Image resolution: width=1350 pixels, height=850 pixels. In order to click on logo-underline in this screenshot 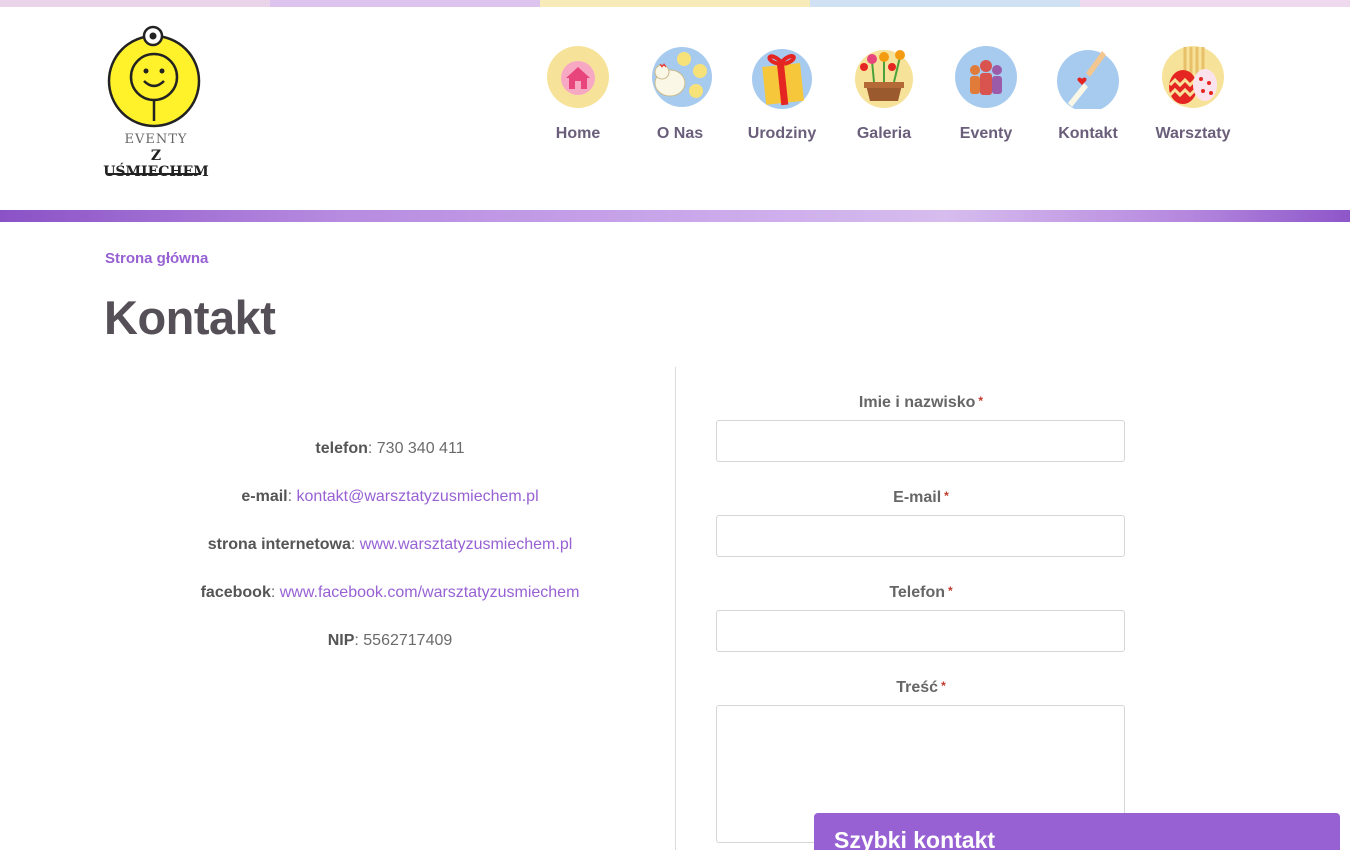, I will do `click(154, 174)`.